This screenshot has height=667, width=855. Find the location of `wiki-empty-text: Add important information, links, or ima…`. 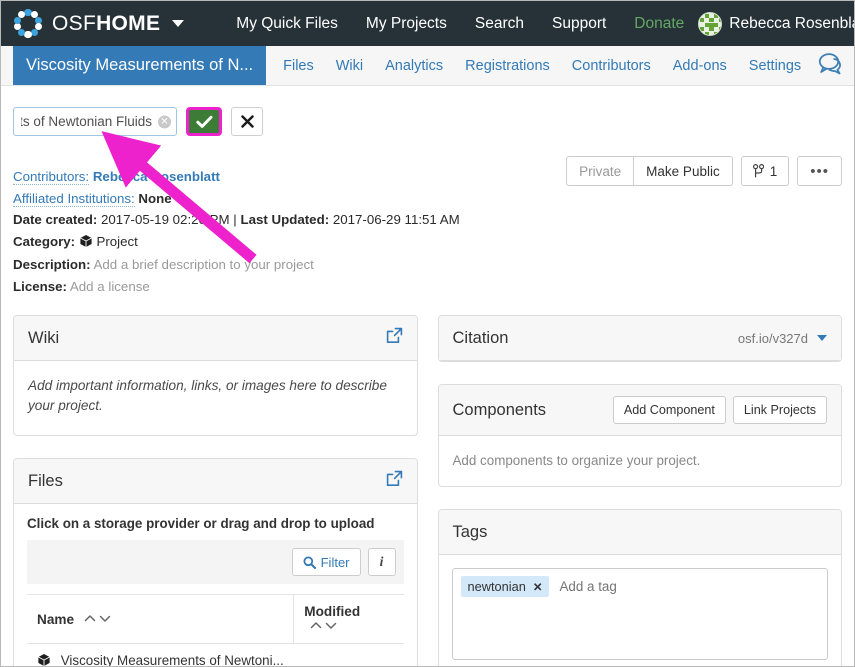

wiki-empty-text: Add important information, links, or ima… is located at coordinates (207, 395).